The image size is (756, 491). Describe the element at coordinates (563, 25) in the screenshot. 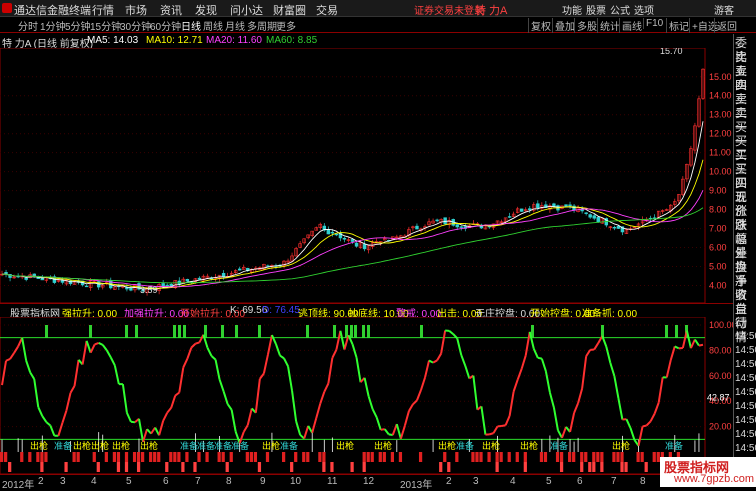

I see `btn-overlay: 叠加` at that location.